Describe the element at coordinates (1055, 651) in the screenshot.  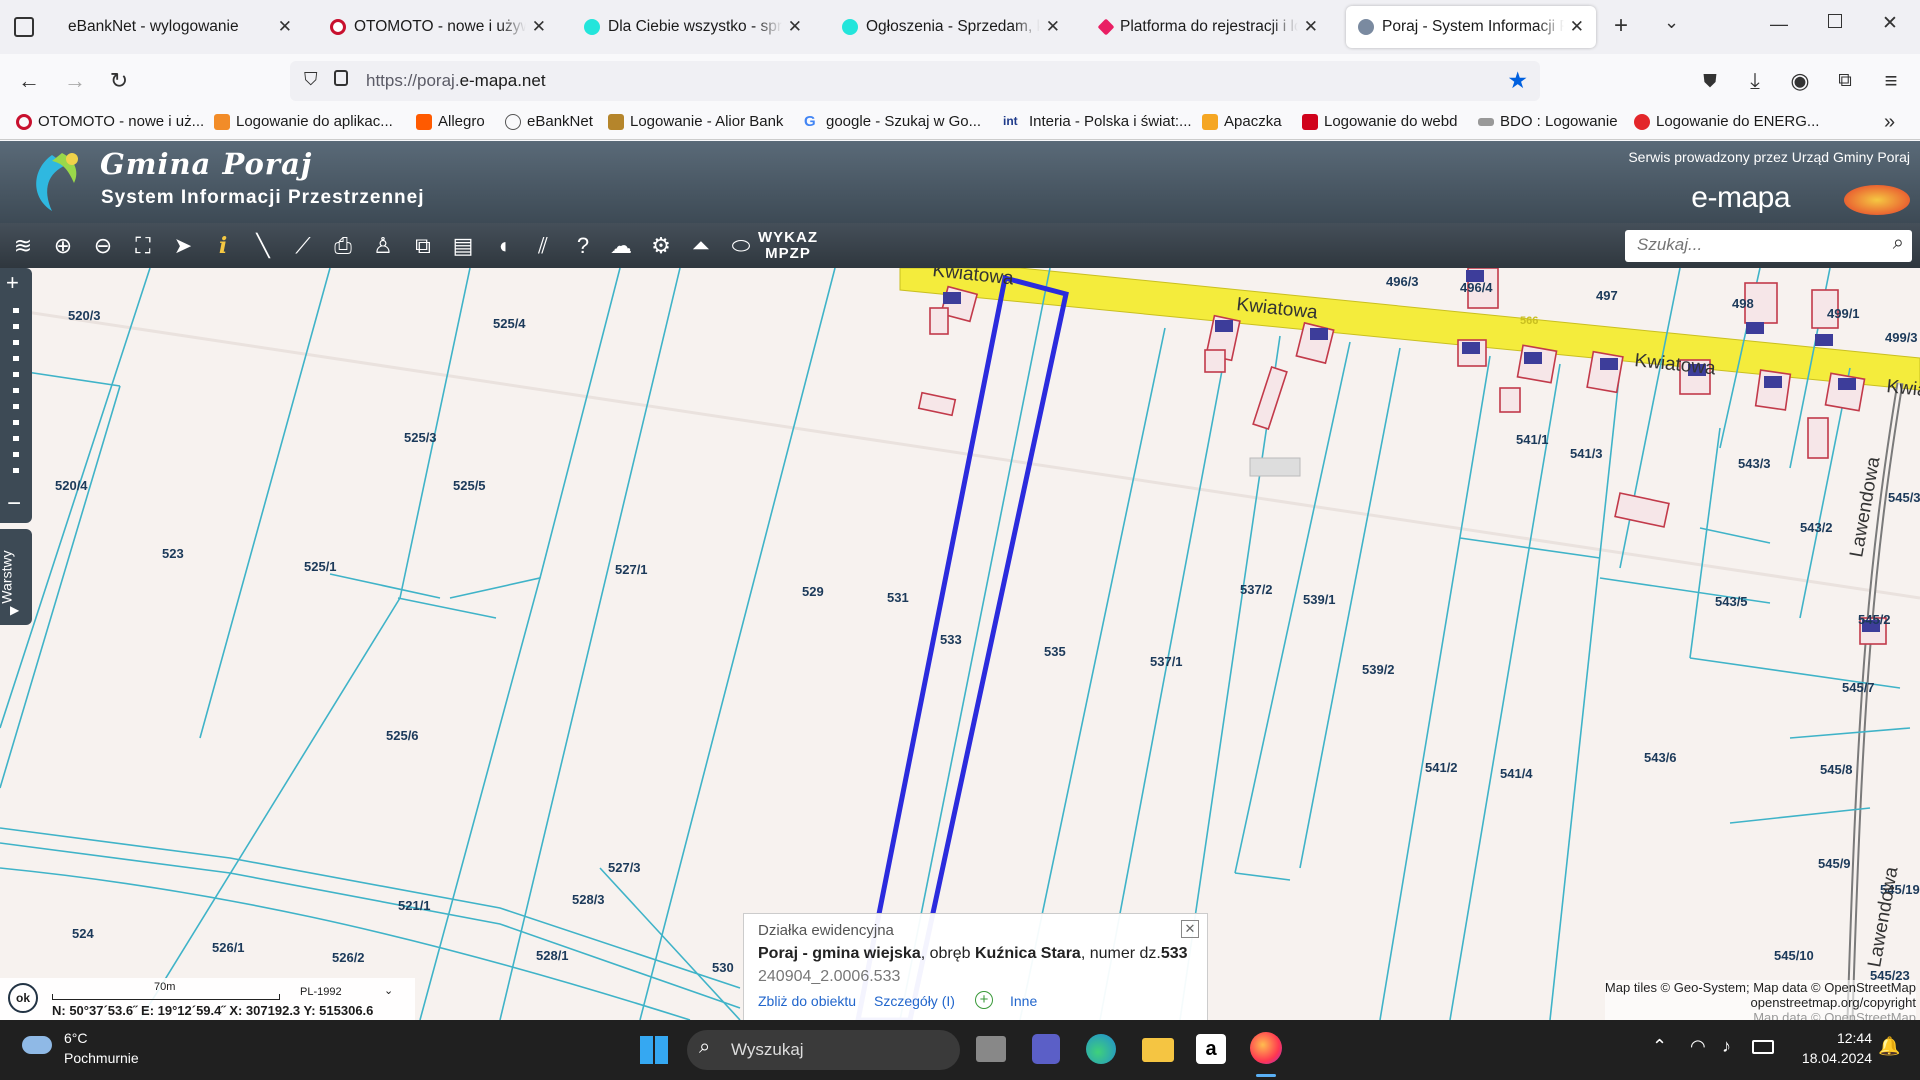
I see `svg-text: 535` at that location.